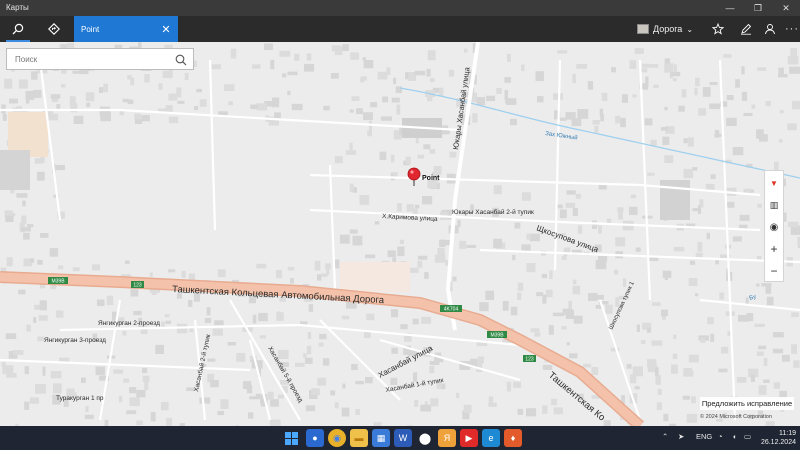  Describe the element at coordinates (291, 438) in the screenshot. I see `start-button` at that location.